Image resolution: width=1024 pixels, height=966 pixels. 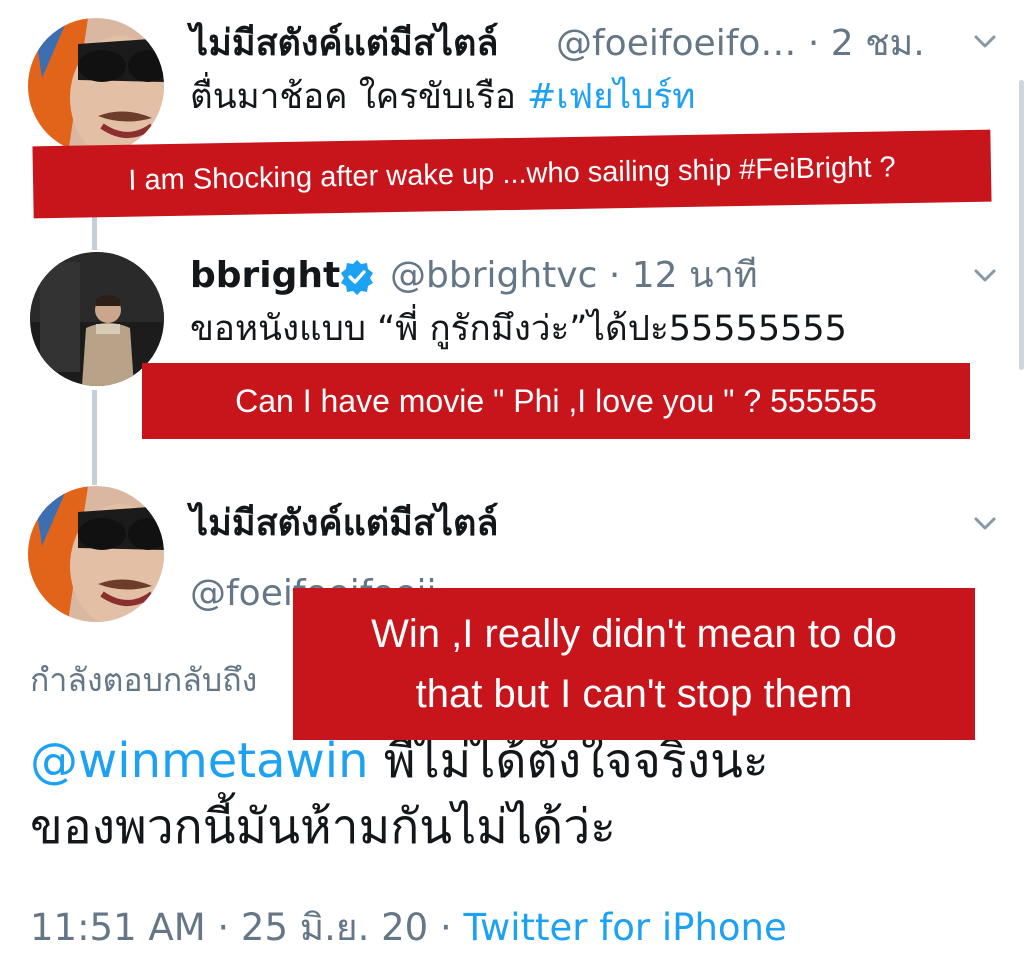 I want to click on hashtag-link: #เฟยไบร์ท, so click(x=611, y=97).